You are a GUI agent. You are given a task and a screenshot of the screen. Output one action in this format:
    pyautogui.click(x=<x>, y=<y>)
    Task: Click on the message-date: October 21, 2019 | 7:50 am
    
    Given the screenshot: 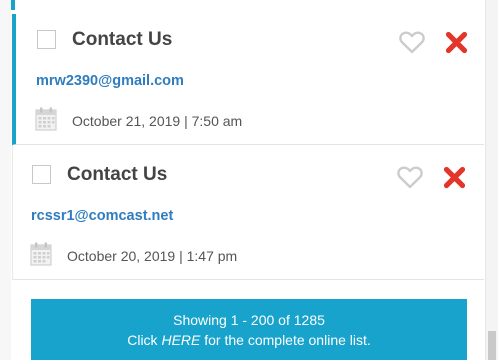 What is the action you would take?
    pyautogui.click(x=157, y=121)
    